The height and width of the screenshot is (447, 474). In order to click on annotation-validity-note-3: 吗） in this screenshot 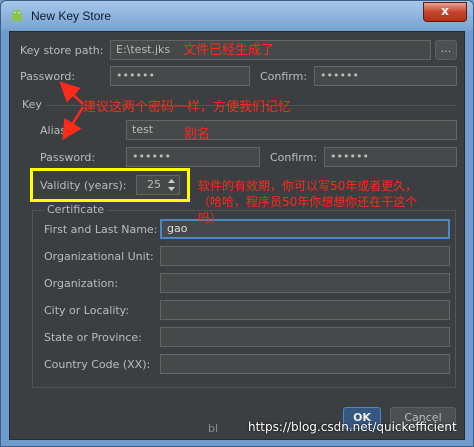, I will do `click(210, 218)`.